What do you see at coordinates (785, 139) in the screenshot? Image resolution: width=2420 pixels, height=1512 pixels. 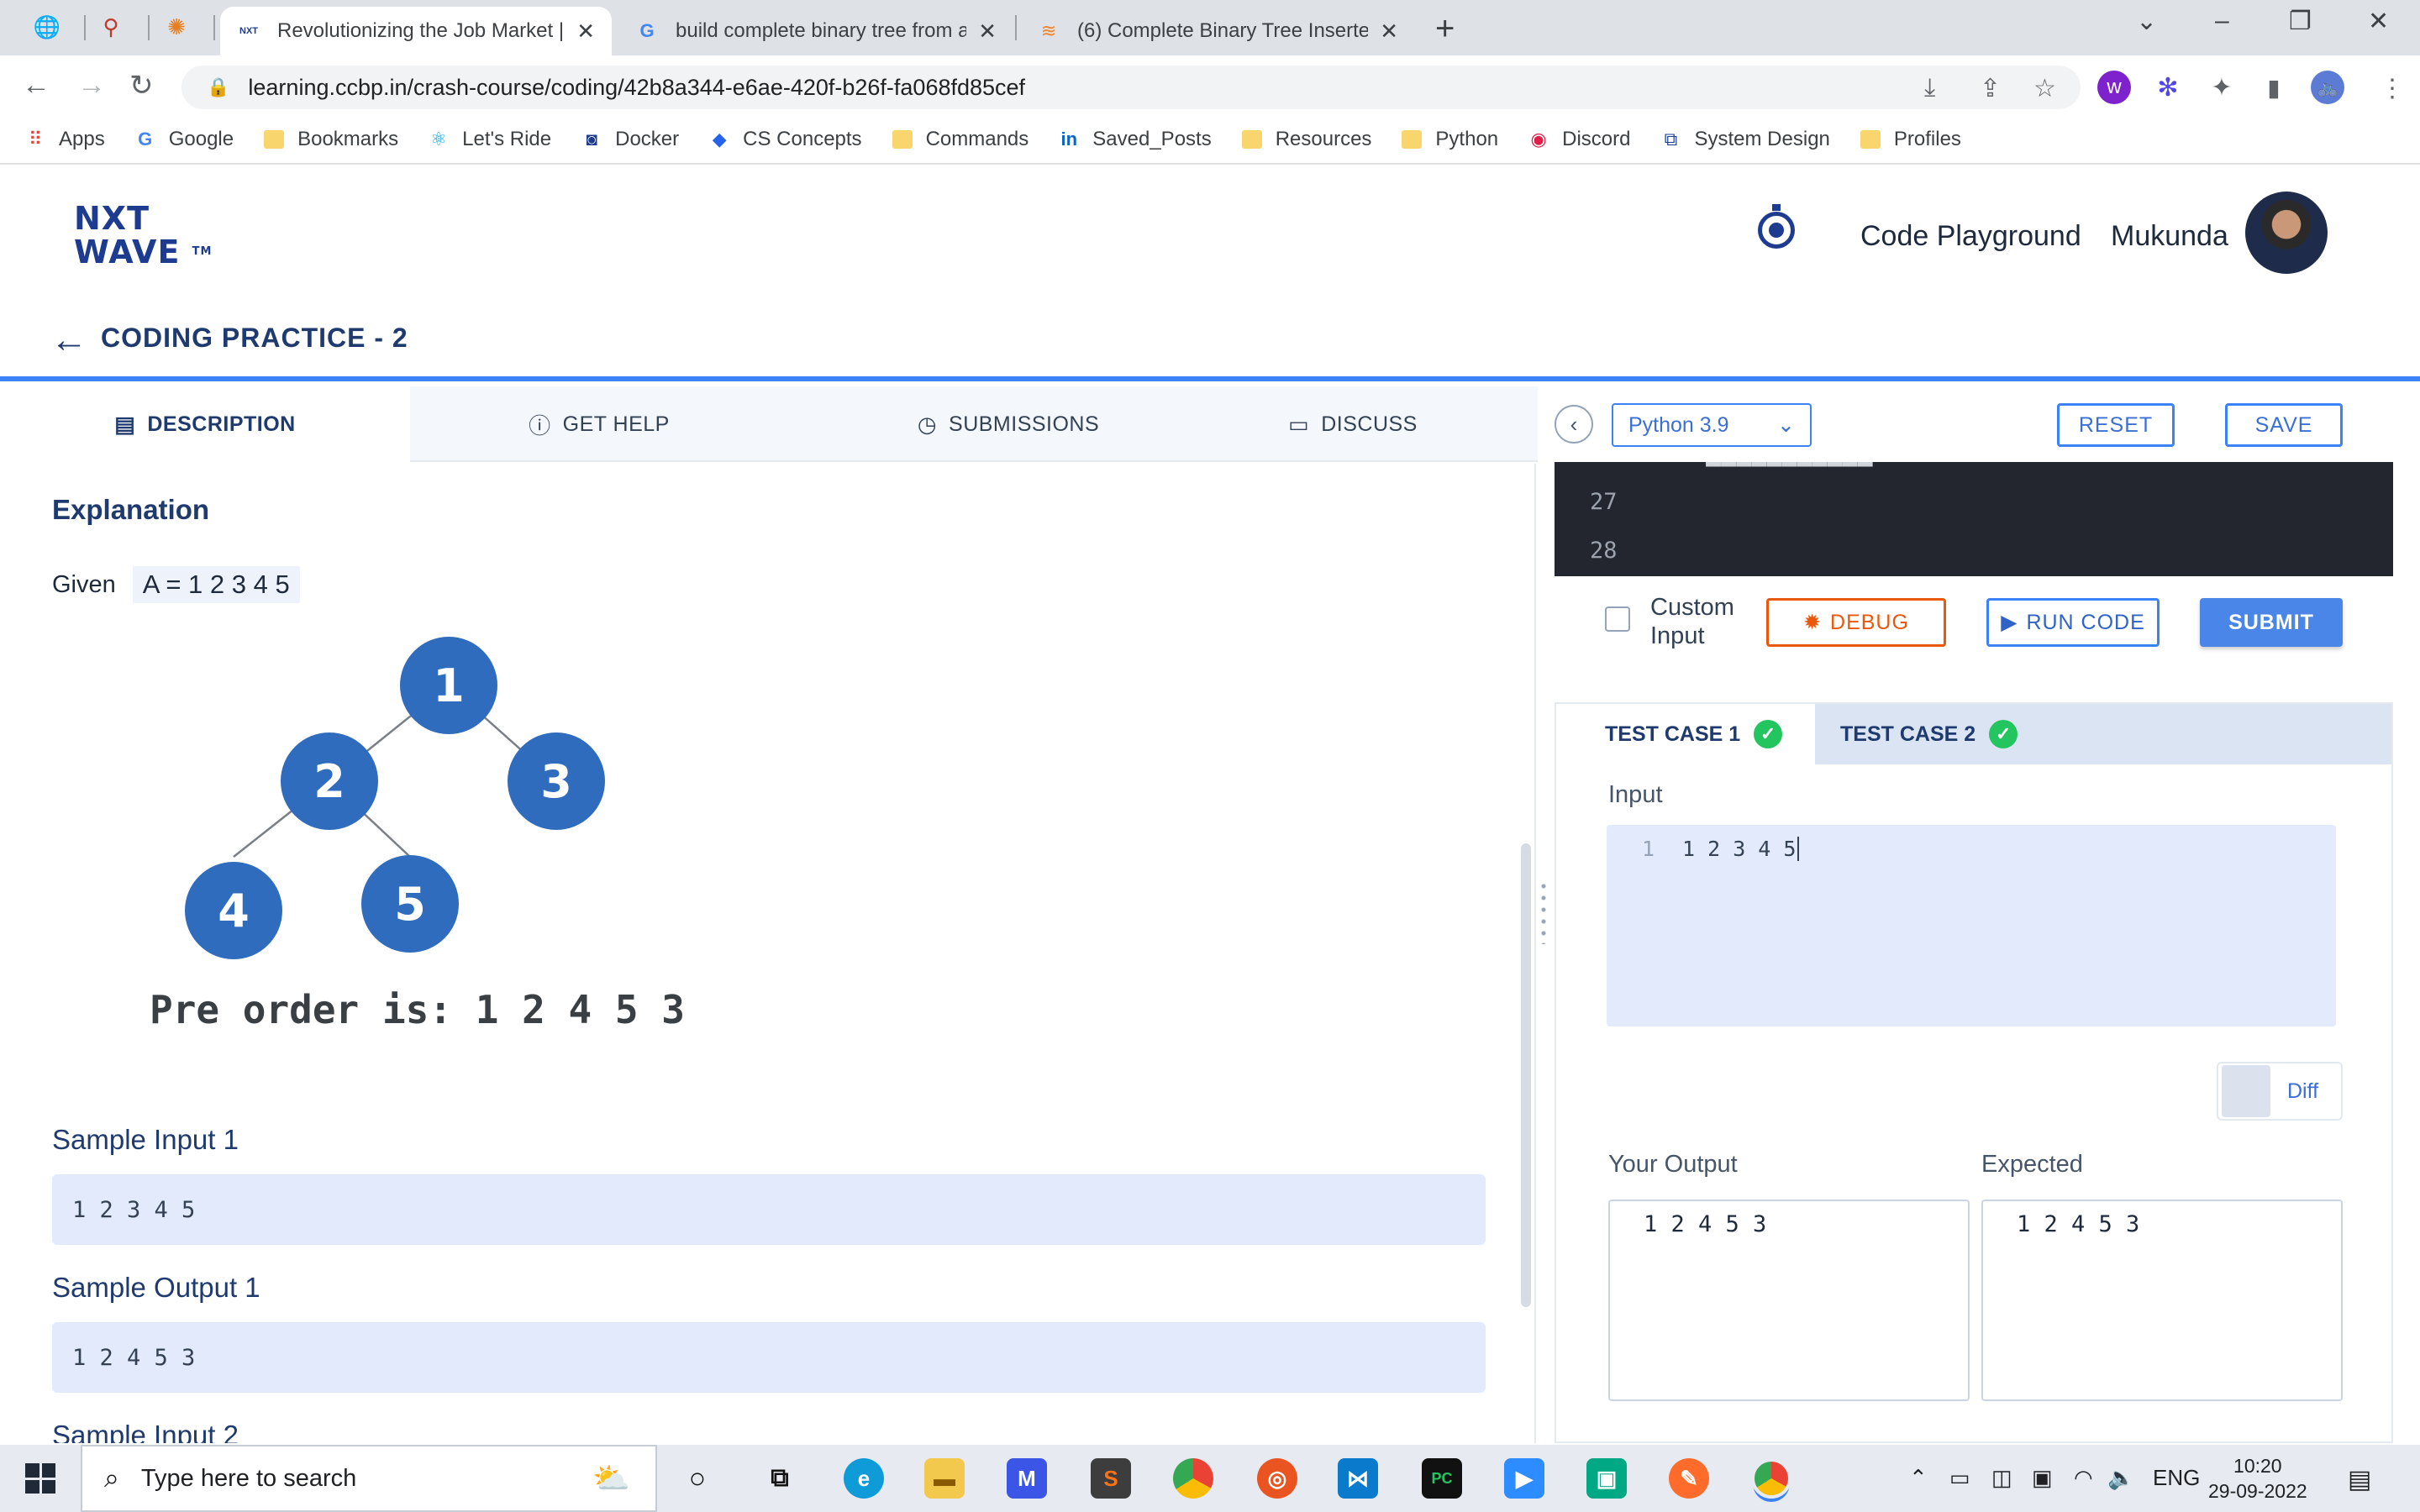 I see `bookmark-cs-concepts: ◆ CS Concepts` at bounding box center [785, 139].